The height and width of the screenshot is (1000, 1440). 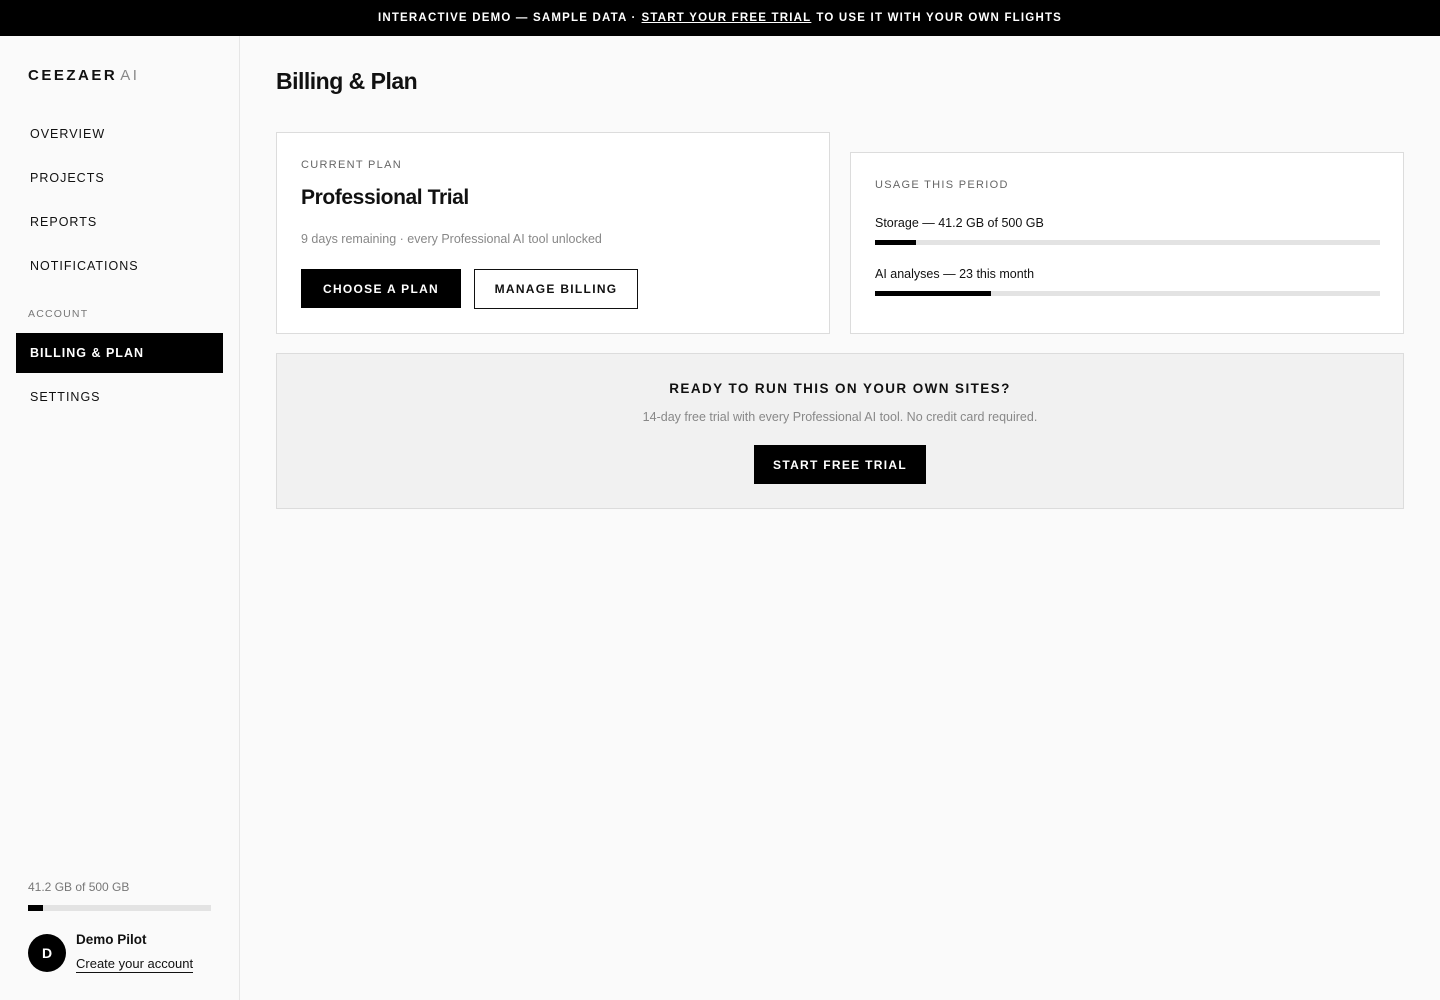 What do you see at coordinates (385, 197) in the screenshot?
I see `plan-name: Professional Trial` at bounding box center [385, 197].